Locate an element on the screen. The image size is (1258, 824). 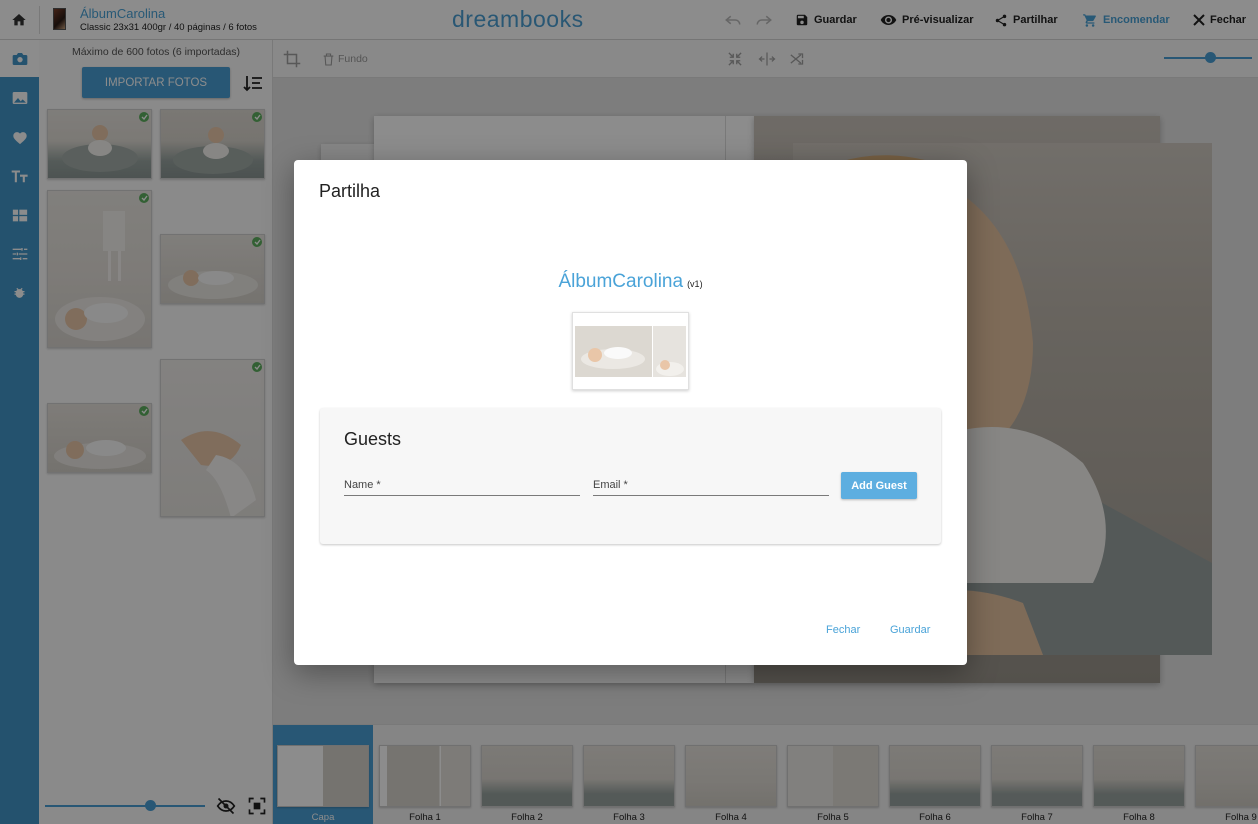
guest-email-field: Email * is located at coordinates (711, 486).